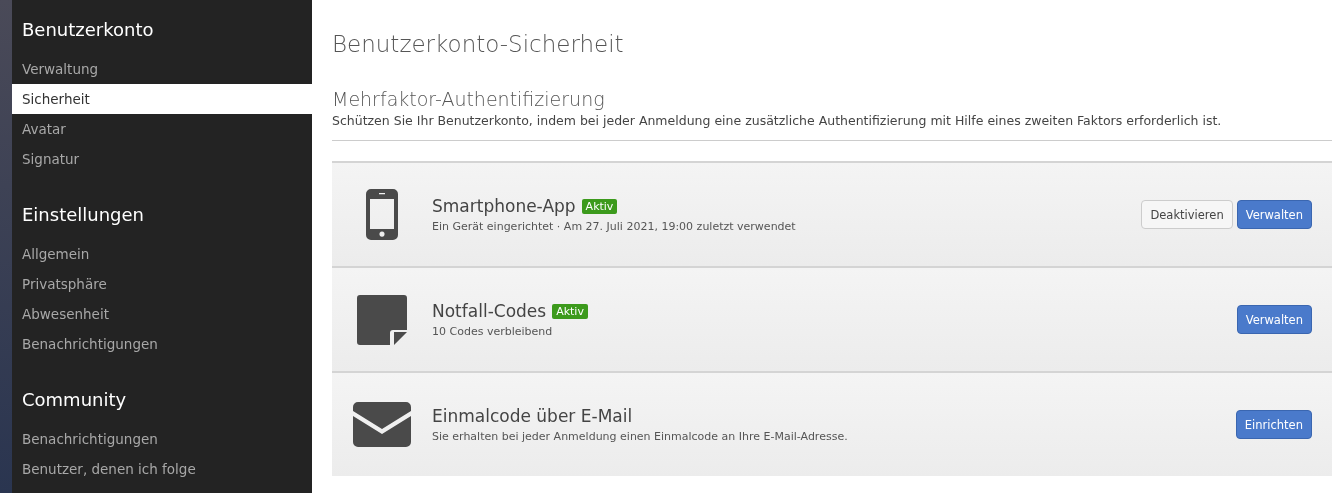 The height and width of the screenshot is (493, 1340). What do you see at coordinates (1187, 214) in the screenshot?
I see `secondary-button: Deaktivieren` at bounding box center [1187, 214].